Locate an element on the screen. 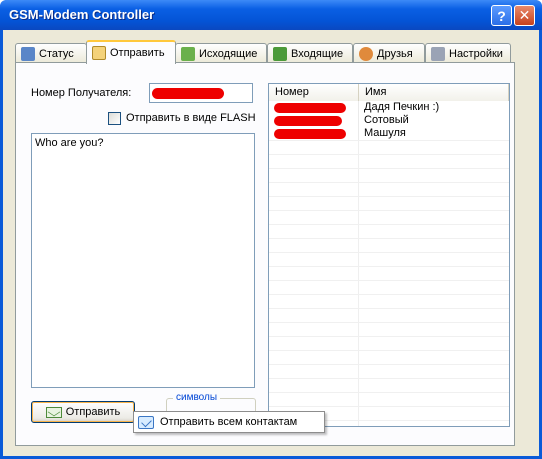 Image resolution: width=542 pixels, height=459 pixels. column-number: Номер is located at coordinates (314, 92).